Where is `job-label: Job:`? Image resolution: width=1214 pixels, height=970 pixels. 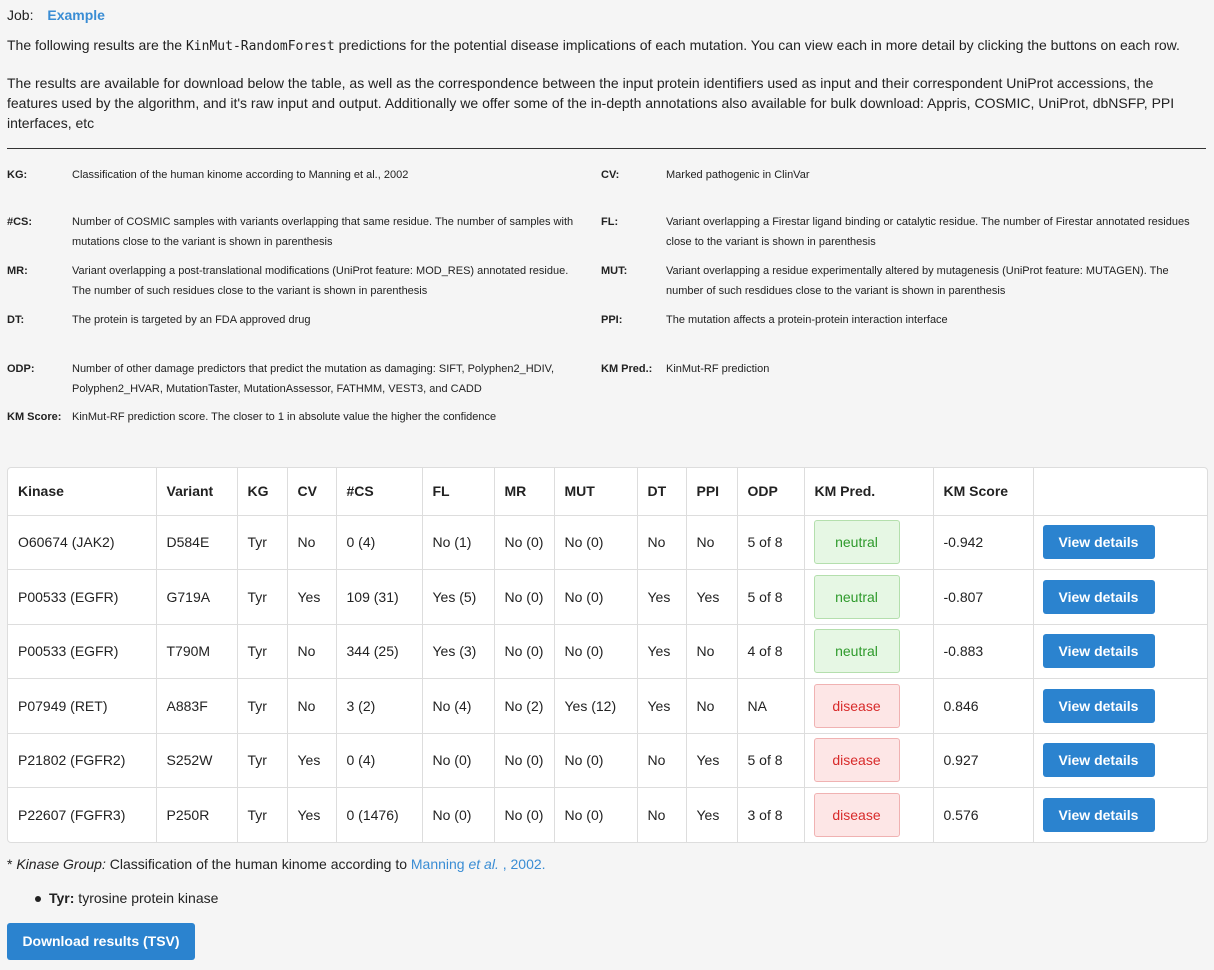 job-label: Job: is located at coordinates (20, 15).